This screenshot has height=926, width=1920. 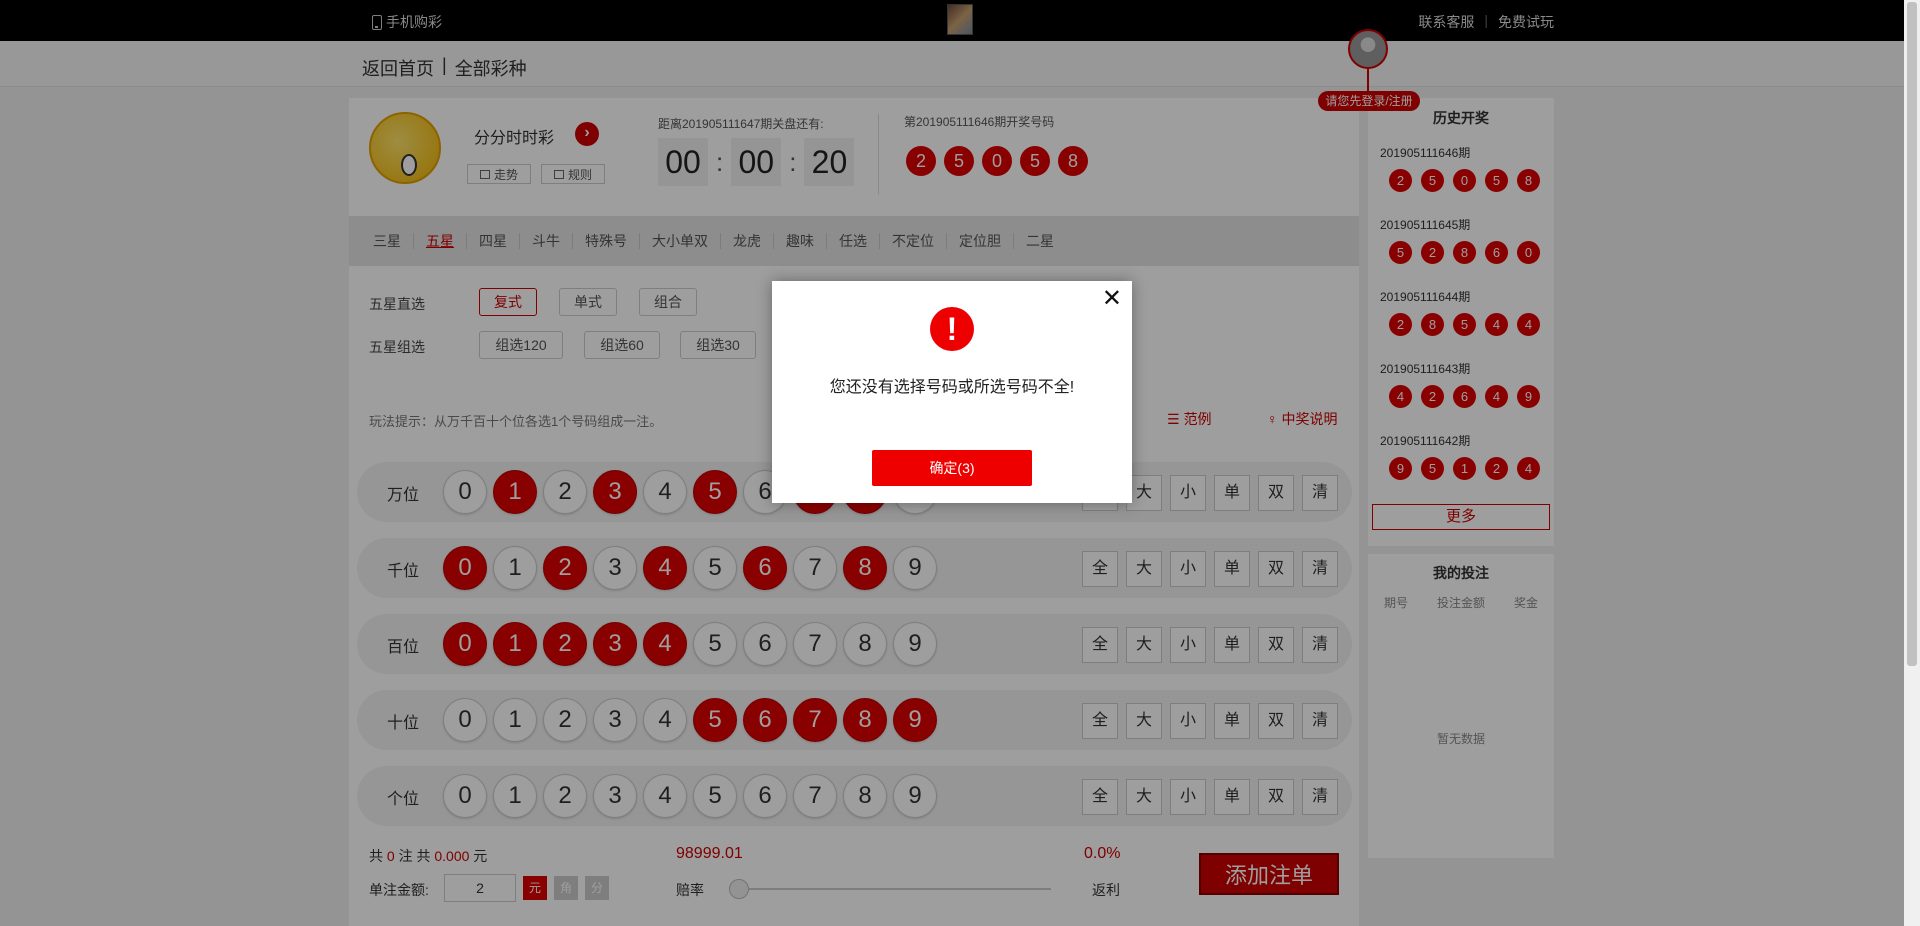 I want to click on close-icon: ✕, so click(x=1112, y=299).